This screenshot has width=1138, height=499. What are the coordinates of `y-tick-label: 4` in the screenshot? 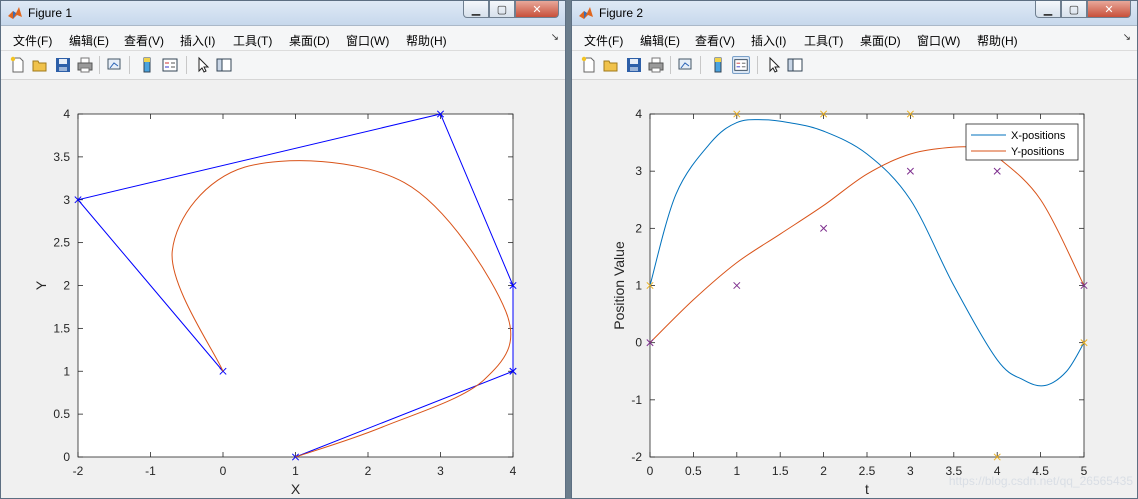 It's located at (66, 114).